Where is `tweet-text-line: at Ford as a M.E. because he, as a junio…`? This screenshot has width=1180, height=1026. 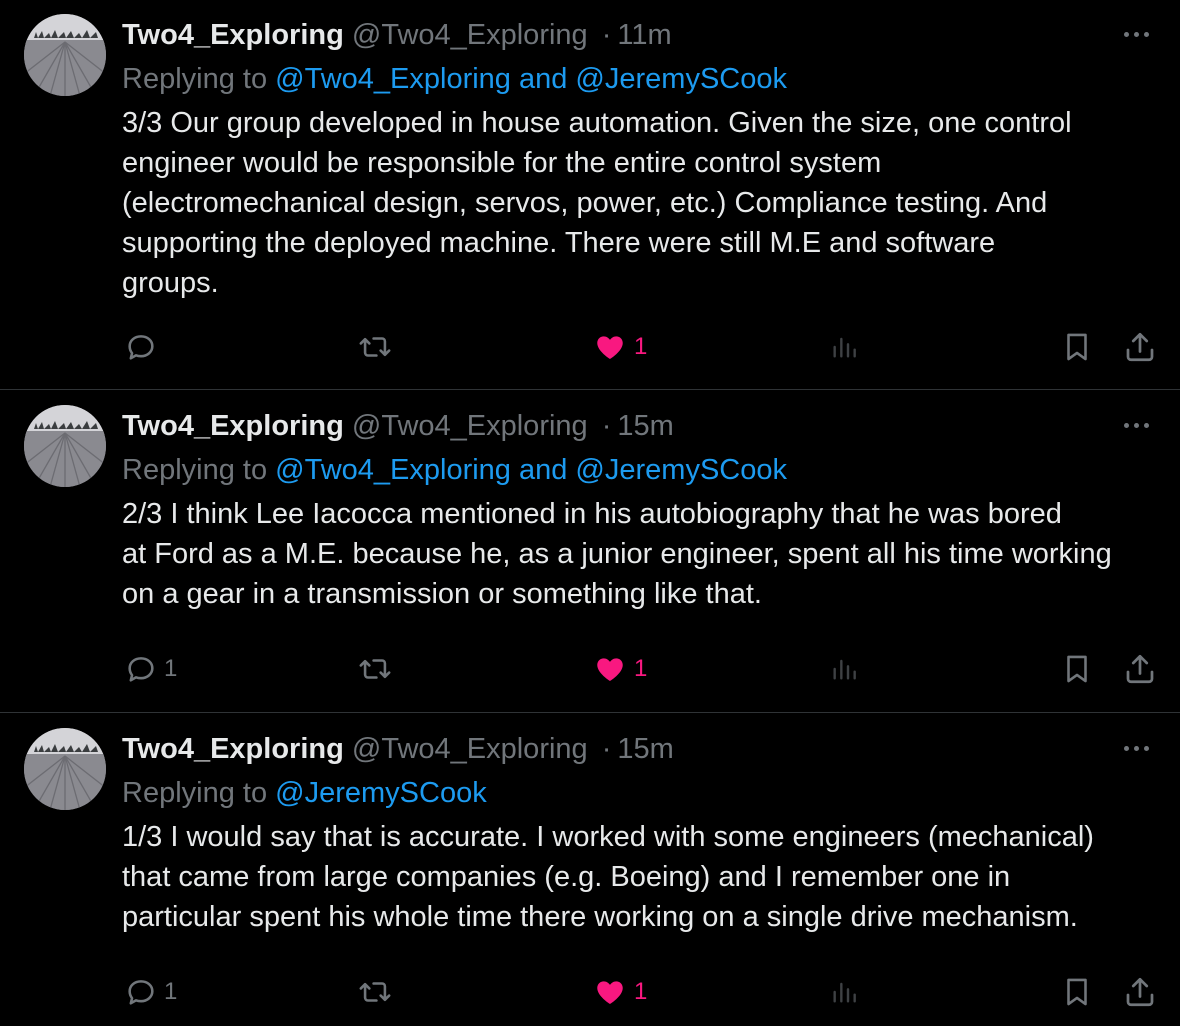 tweet-text-line: at Ford as a M.E. because he, as a junio… is located at coordinates (617, 554).